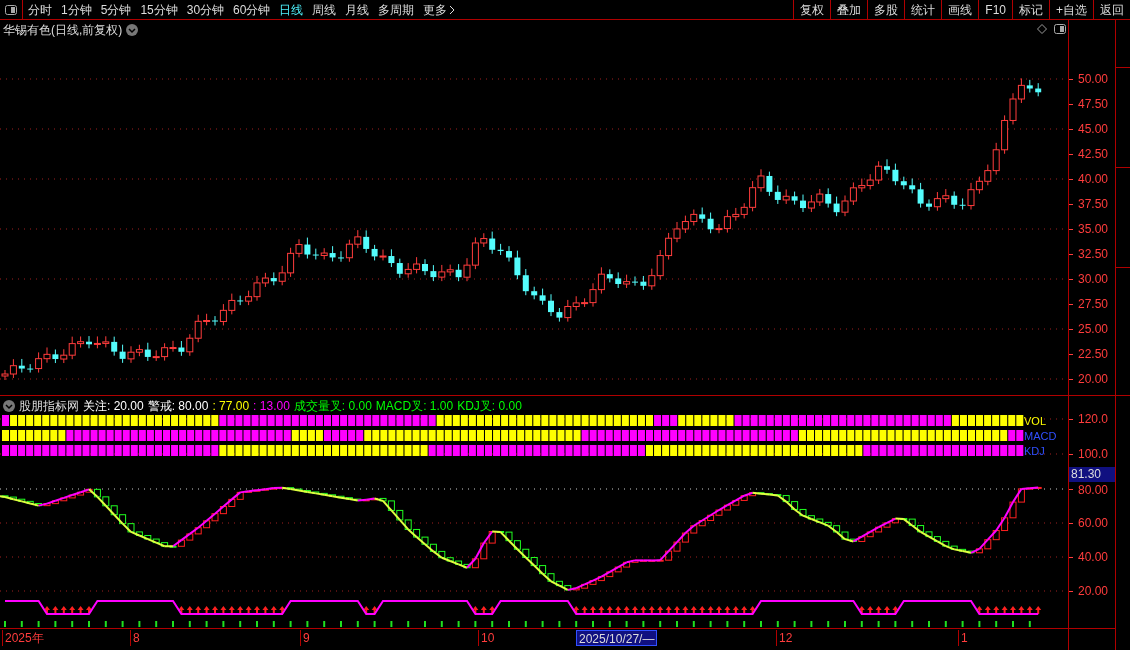 The height and width of the screenshot is (650, 1130). Describe the element at coordinates (306, 638) in the screenshot. I see `date-label: 9` at that location.